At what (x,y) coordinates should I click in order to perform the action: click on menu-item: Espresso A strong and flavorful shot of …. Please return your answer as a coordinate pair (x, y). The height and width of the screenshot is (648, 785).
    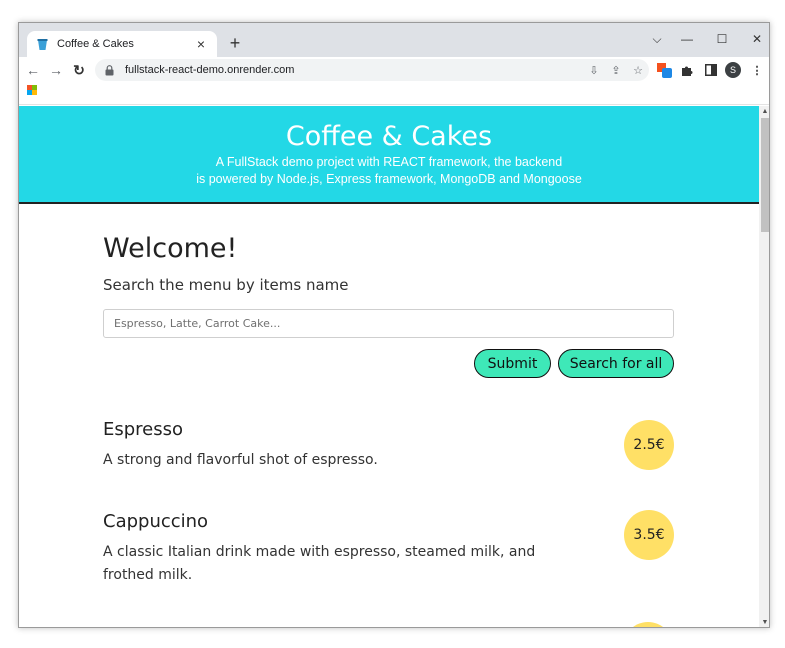
    Looking at the image, I should click on (388, 445).